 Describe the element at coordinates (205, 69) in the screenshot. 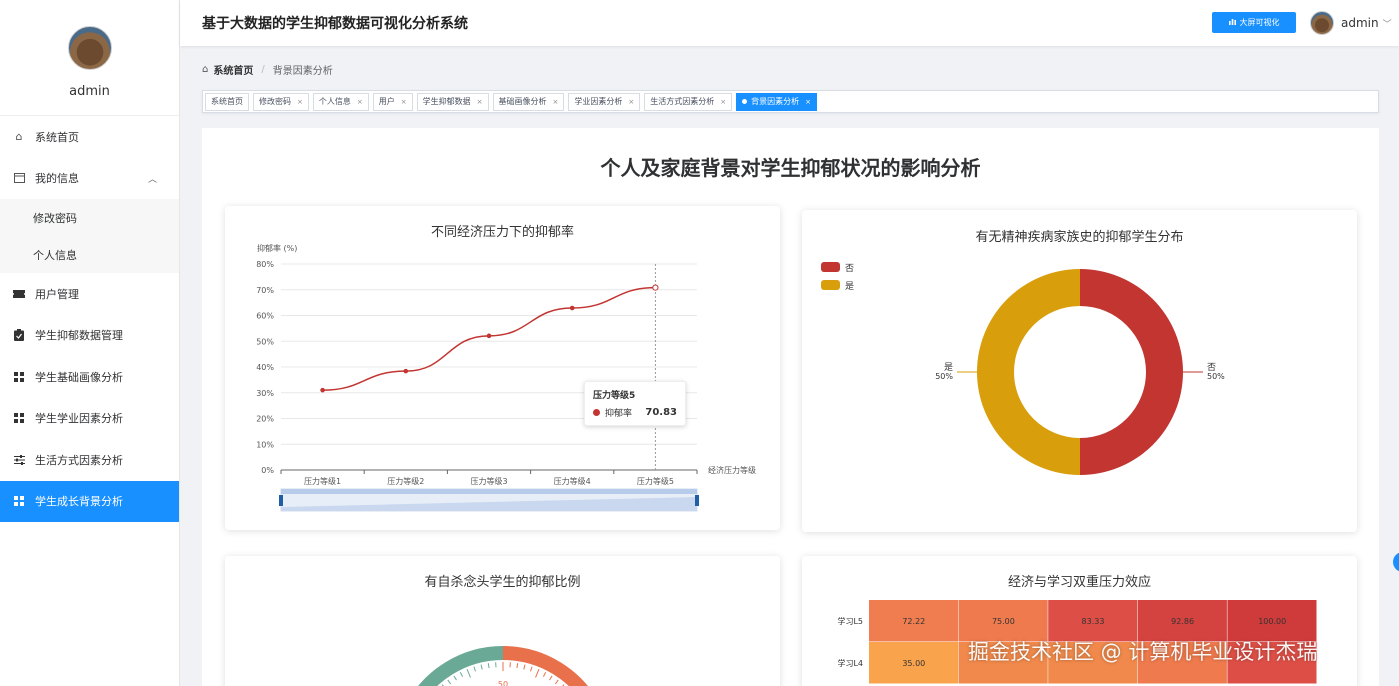

I see `home-icon: ⌂` at that location.